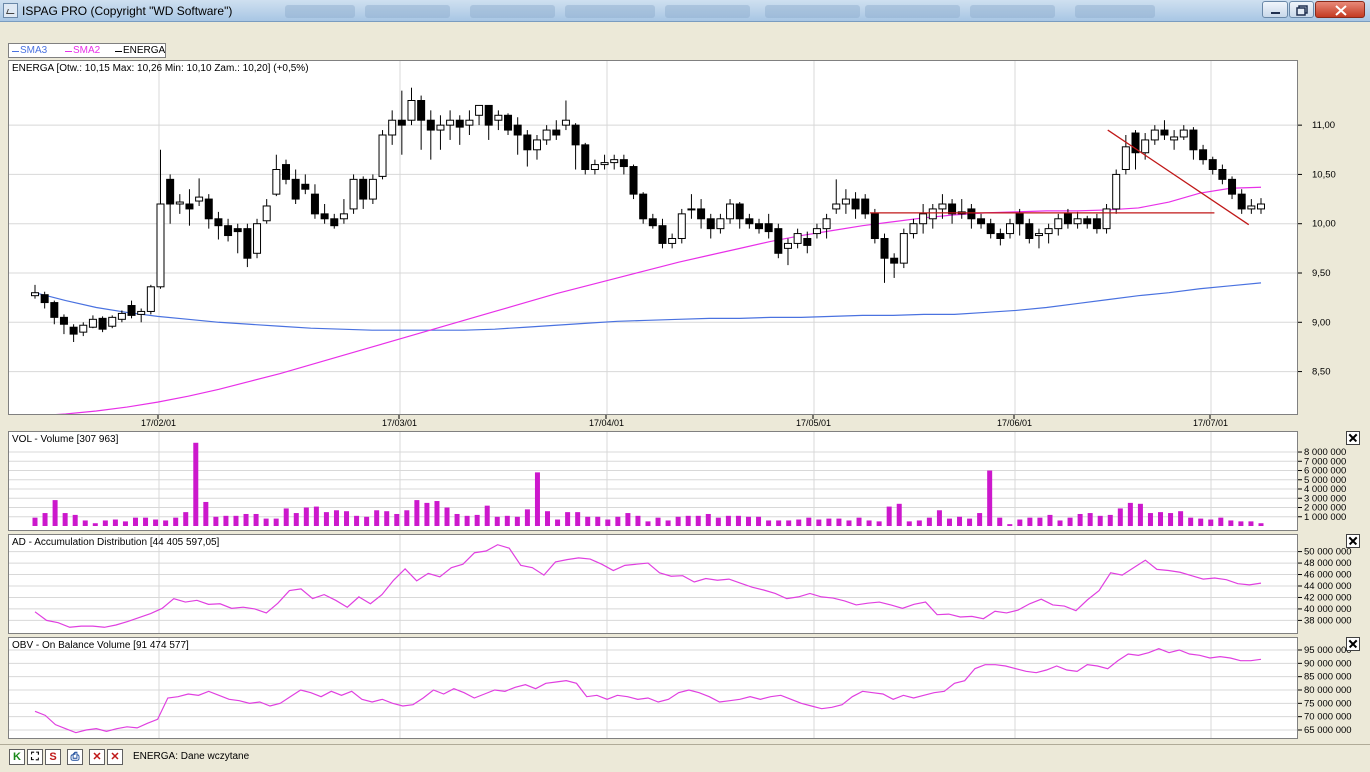  Describe the element at coordinates (648, 691) in the screenshot. I see `obv-line` at that location.